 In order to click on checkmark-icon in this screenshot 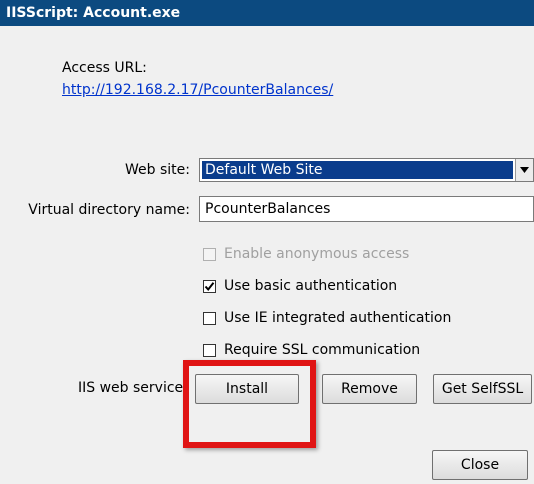, I will do `click(209, 287)`.